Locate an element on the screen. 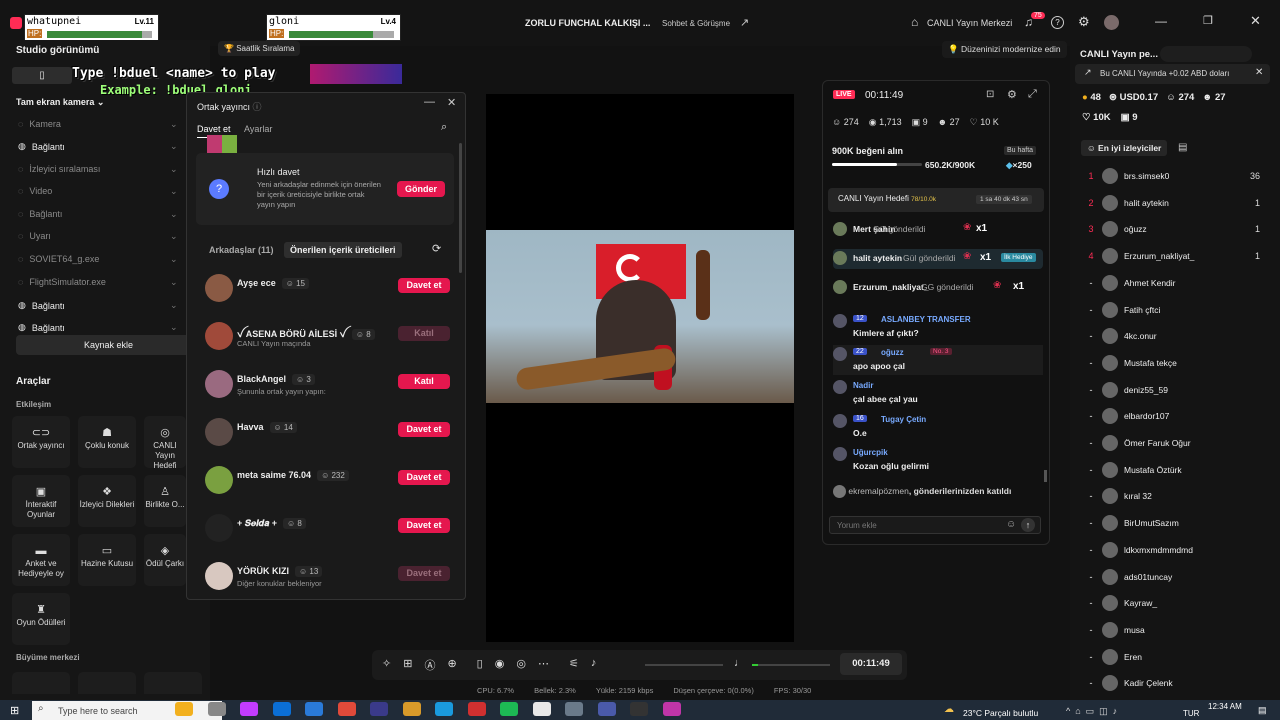 This screenshot has width=1280, height=720. tool-0: ⊂⊃ Ortak yayıncı is located at coordinates (41, 442).